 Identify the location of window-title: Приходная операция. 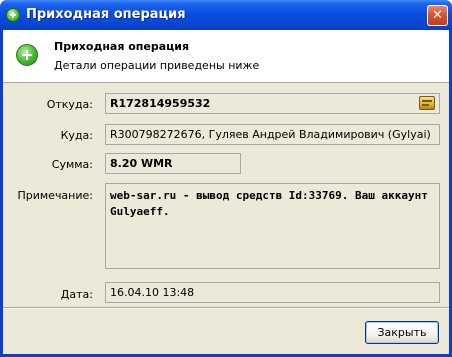
(106, 14).